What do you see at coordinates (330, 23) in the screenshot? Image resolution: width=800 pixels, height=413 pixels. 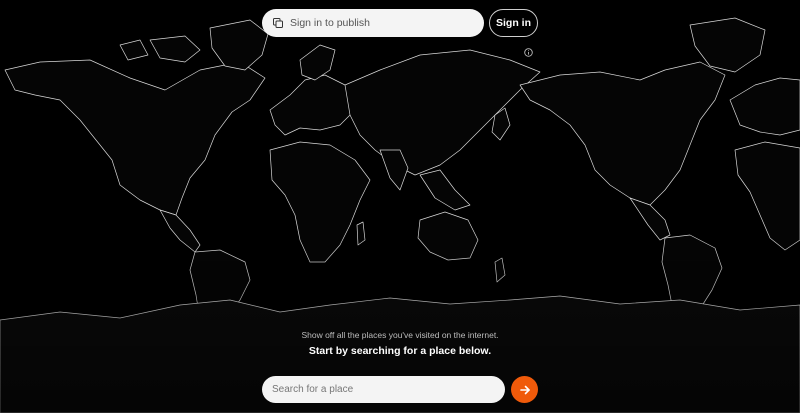 I see `publish-field-label: Sign in to publish` at bounding box center [330, 23].